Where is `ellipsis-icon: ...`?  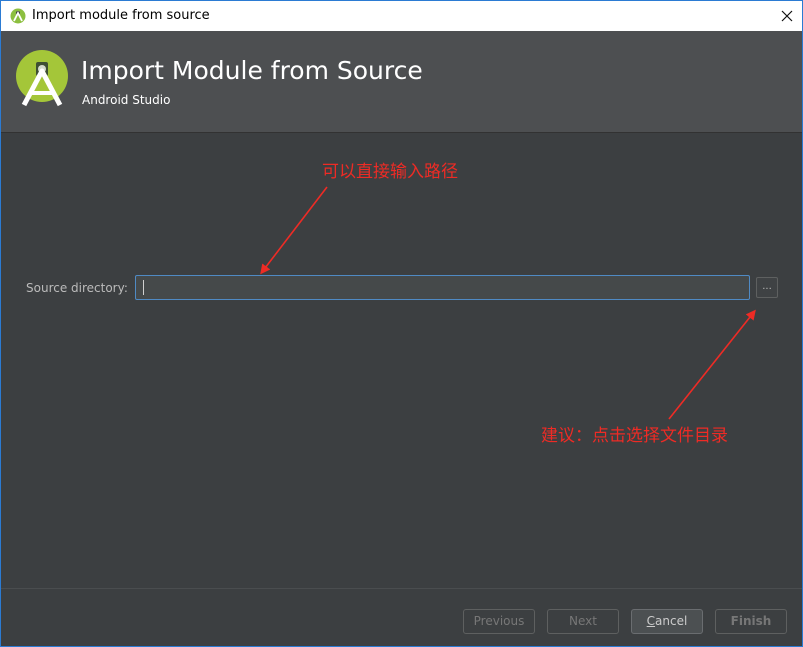
ellipsis-icon: ... is located at coordinates (767, 286).